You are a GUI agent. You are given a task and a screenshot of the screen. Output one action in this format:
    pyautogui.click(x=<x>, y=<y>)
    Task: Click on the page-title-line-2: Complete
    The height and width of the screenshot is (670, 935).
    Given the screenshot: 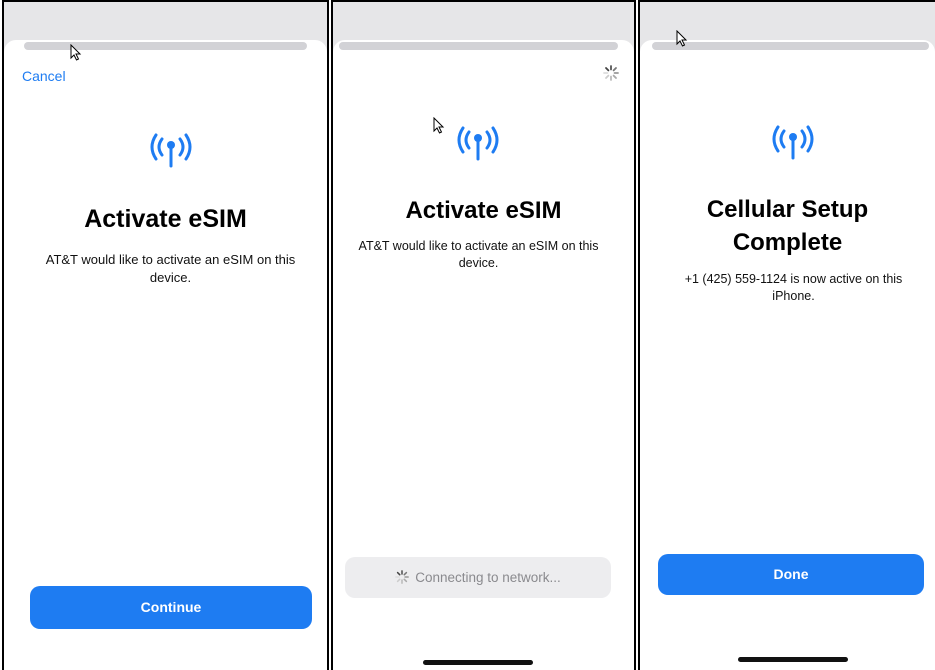 What is the action you would take?
    pyautogui.click(x=787, y=242)
    